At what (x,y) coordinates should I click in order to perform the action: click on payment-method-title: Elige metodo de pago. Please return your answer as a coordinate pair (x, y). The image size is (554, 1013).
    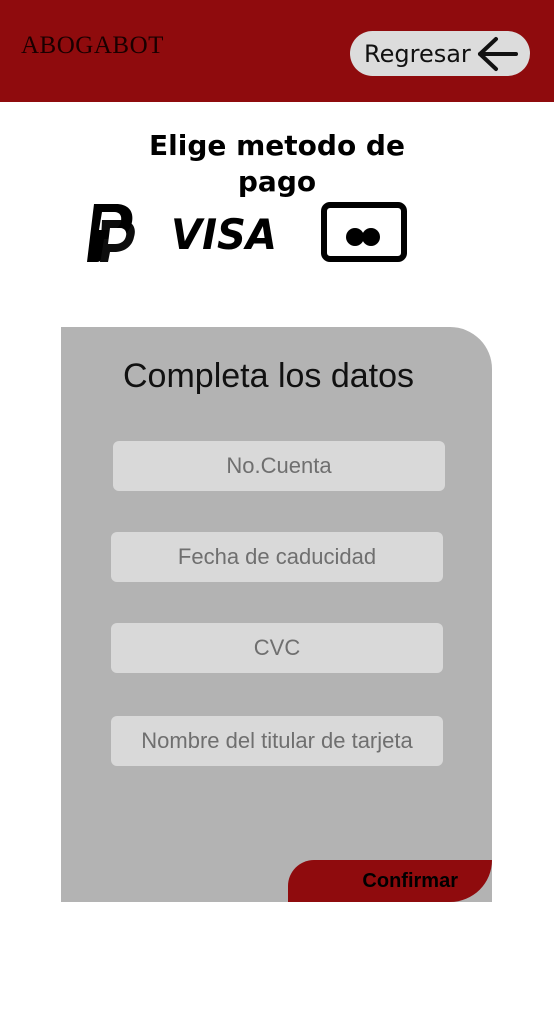
    Looking at the image, I should click on (277, 163).